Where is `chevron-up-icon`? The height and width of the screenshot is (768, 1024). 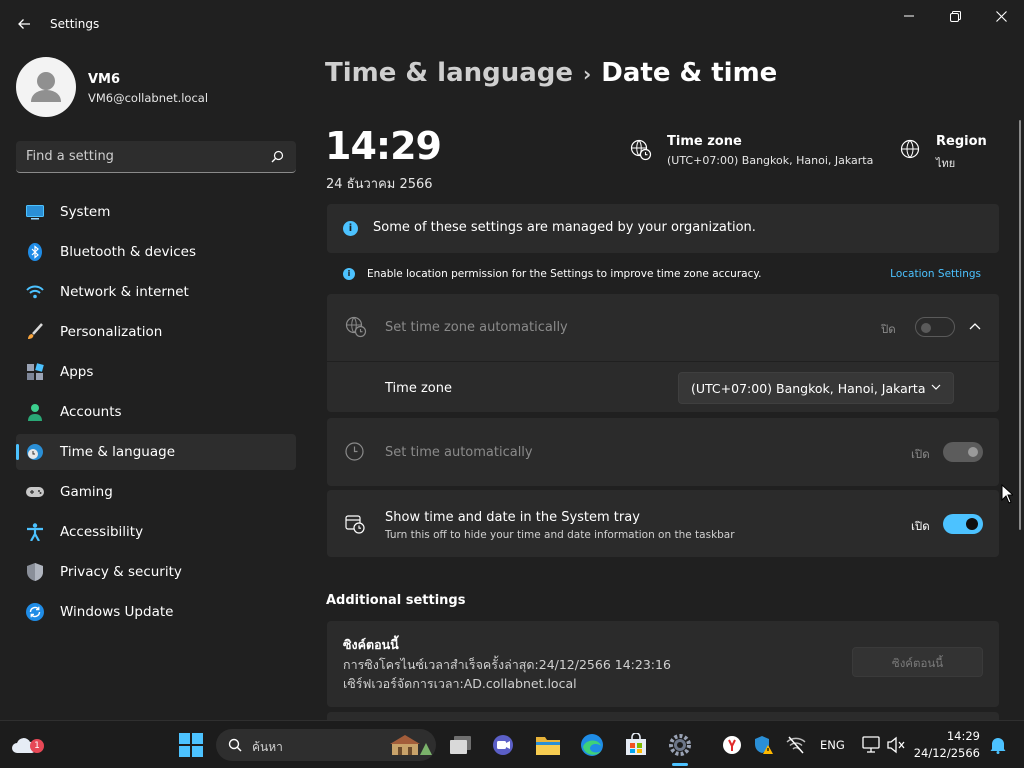
chevron-up-icon is located at coordinates (975, 326).